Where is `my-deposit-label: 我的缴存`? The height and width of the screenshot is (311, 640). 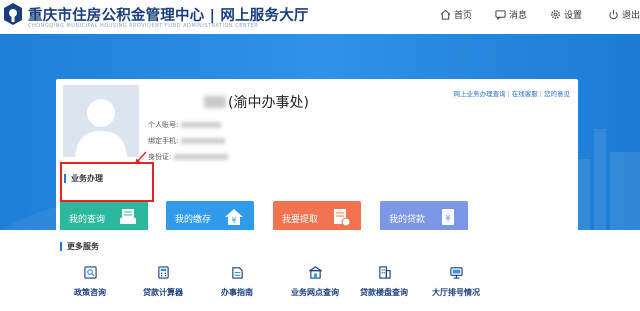
my-deposit-label: 我的缴存 is located at coordinates (193, 220).